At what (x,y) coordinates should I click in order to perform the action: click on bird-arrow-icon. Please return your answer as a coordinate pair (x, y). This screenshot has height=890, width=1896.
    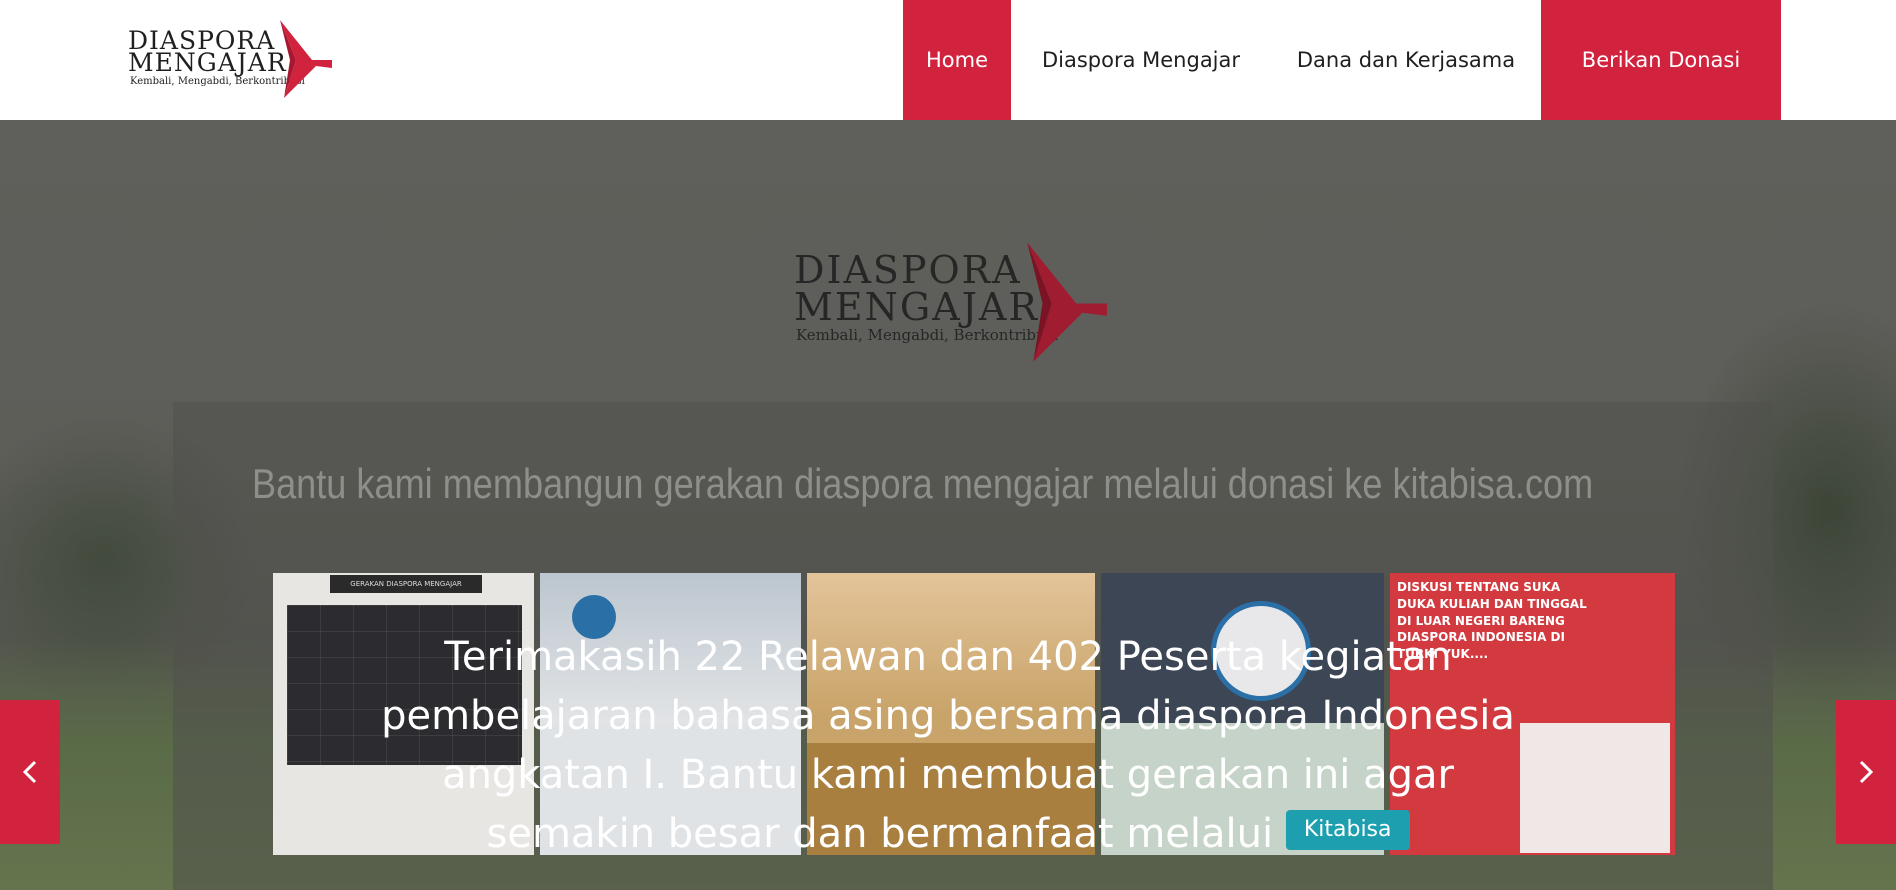
    Looking at the image, I should click on (306, 59).